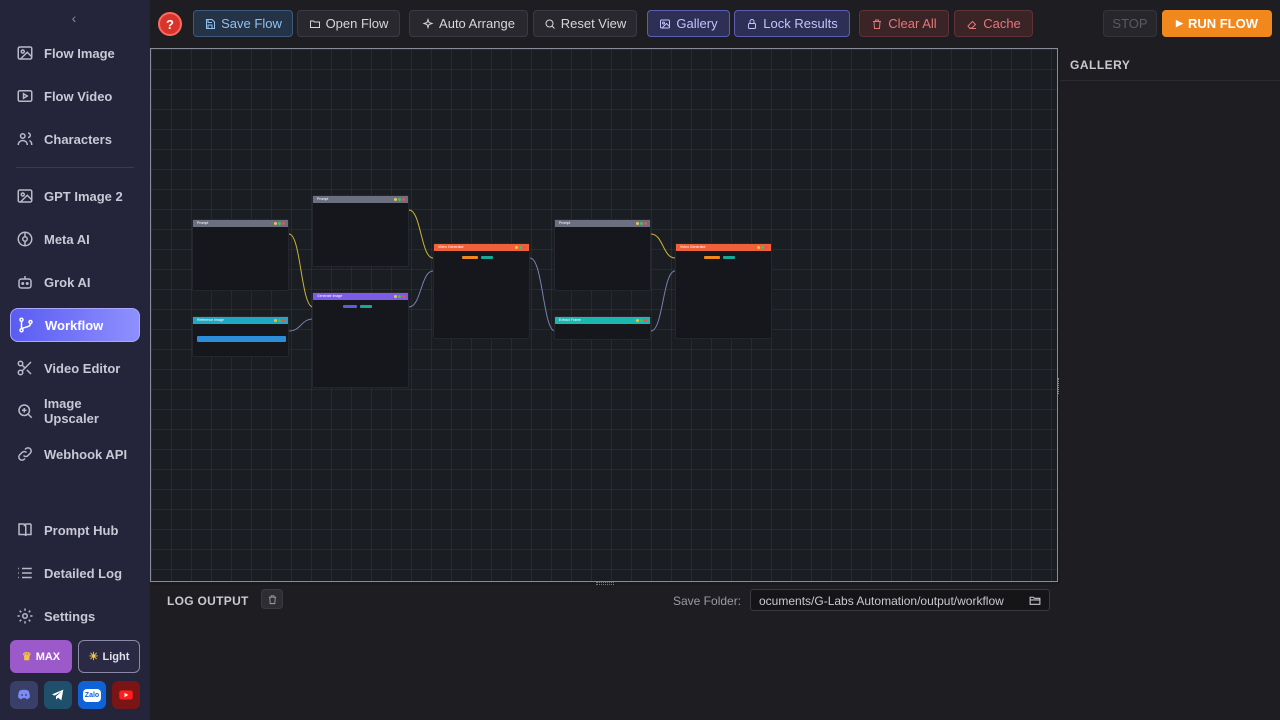 This screenshot has height=720, width=1280. I want to click on lock-results-button: Lock Results, so click(792, 23).